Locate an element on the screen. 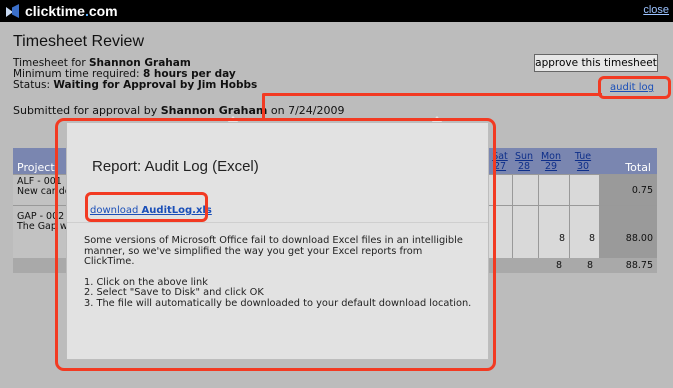  day-column-mon: Mon 29 is located at coordinates (551, 162).